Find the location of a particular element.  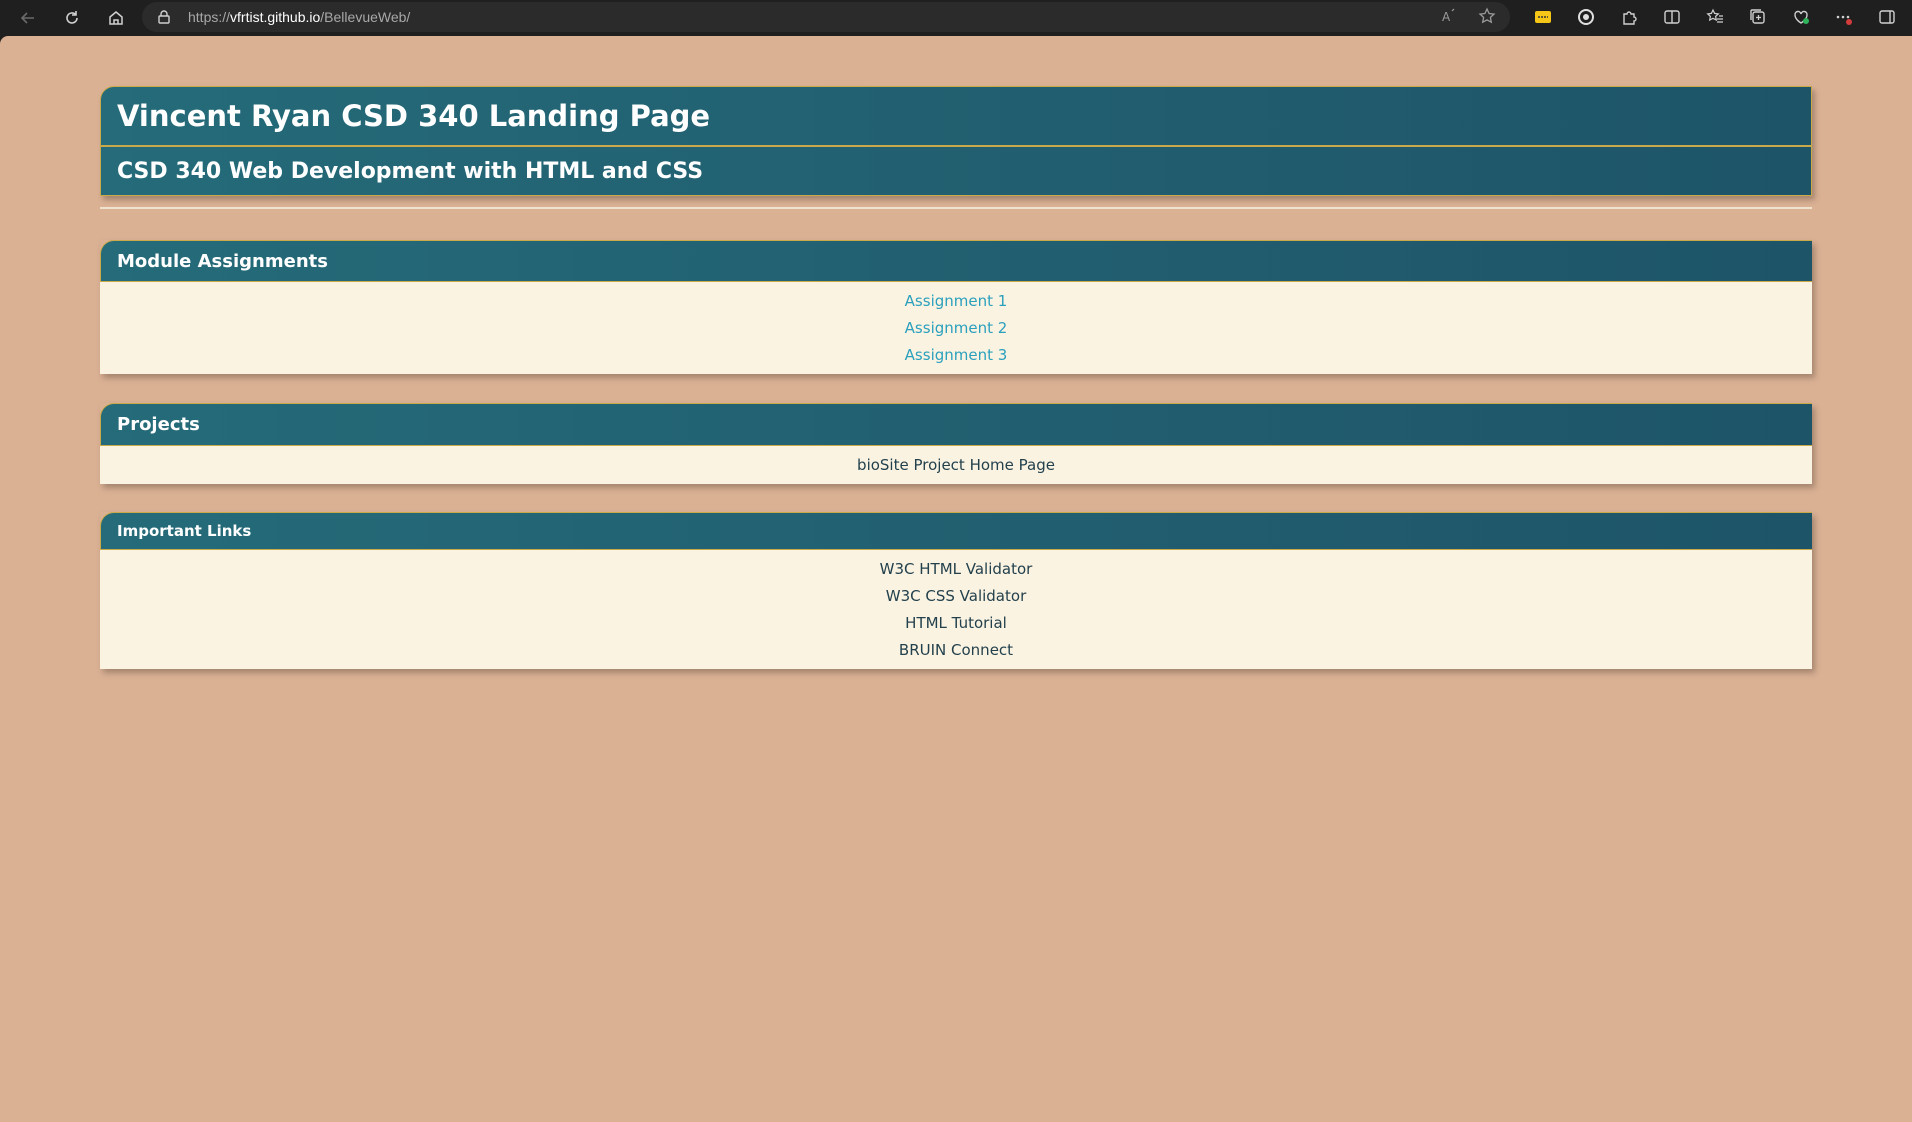

biosite-project-link: bioSite Project Home Page is located at coordinates (956, 465).